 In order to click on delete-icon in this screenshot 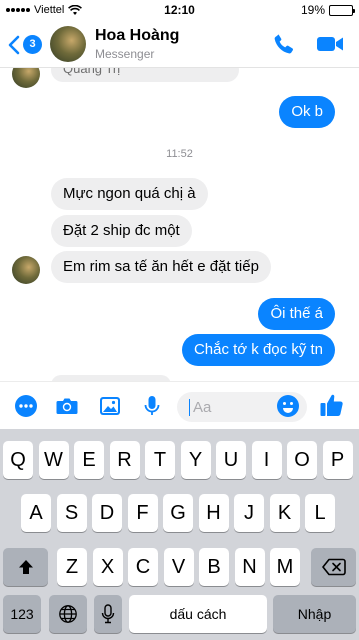, I will do `click(333, 567)`.